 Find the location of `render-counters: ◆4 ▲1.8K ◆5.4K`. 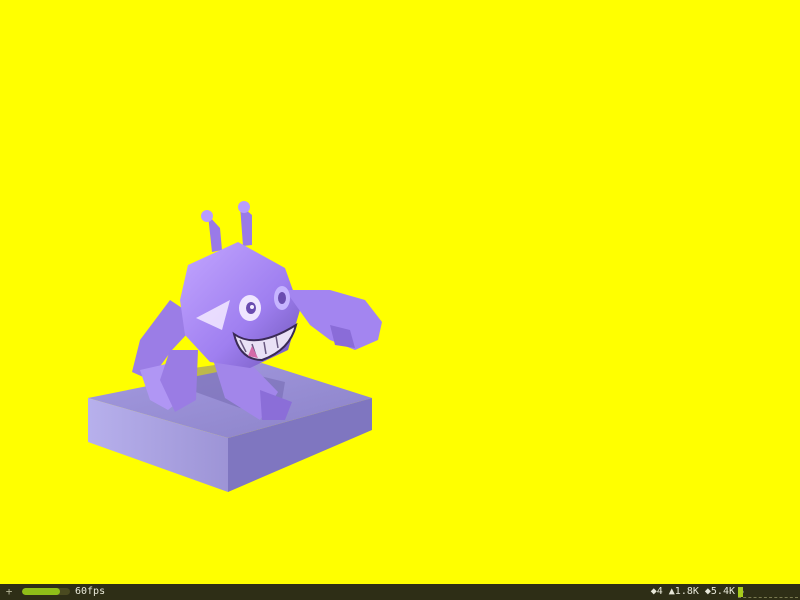

render-counters: ◆4 ▲1.8K ◆5.4K is located at coordinates (693, 592).